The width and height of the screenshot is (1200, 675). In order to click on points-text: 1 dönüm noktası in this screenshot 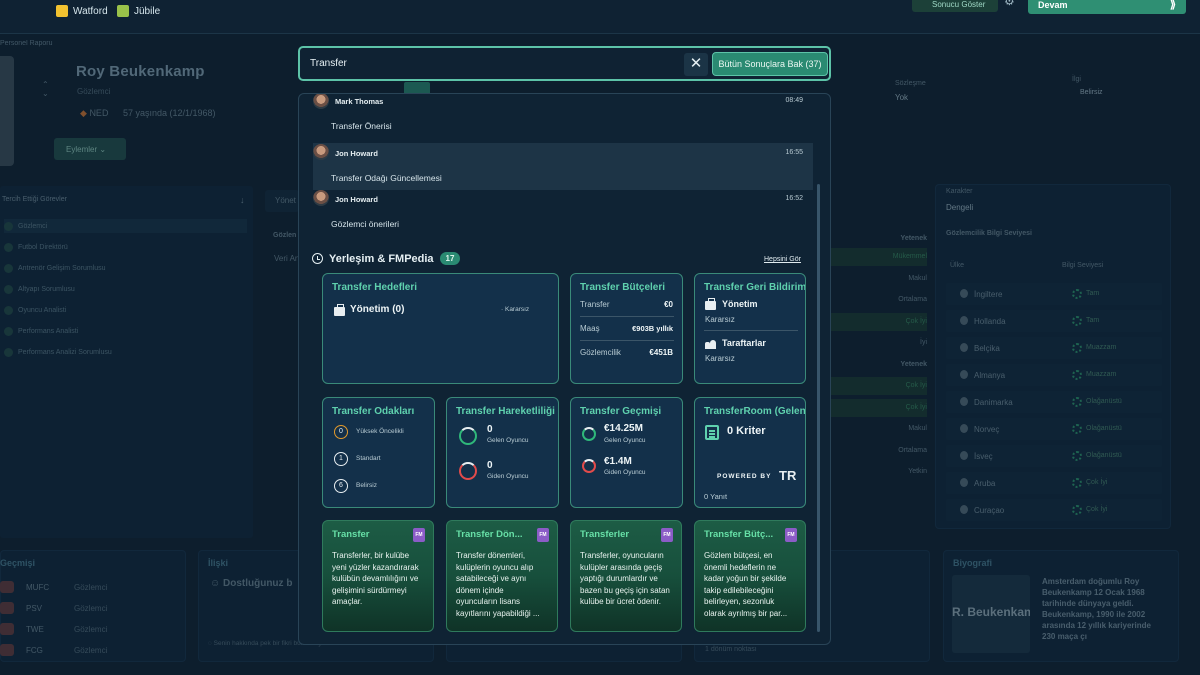, I will do `click(731, 649)`.